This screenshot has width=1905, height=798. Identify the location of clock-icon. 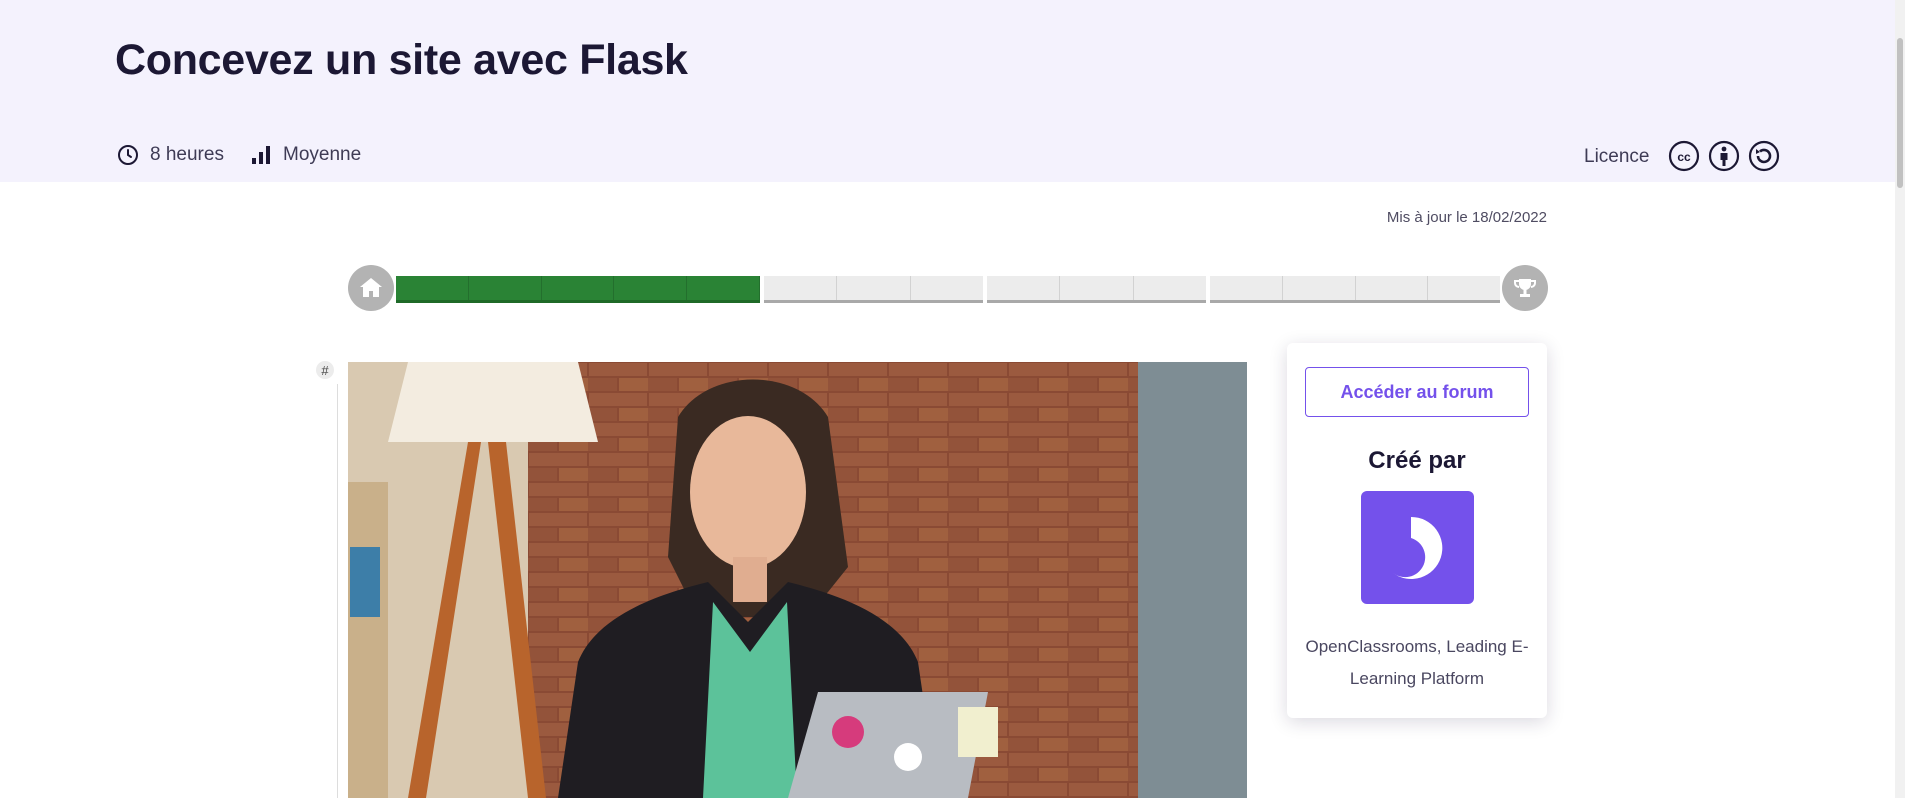
(128, 155).